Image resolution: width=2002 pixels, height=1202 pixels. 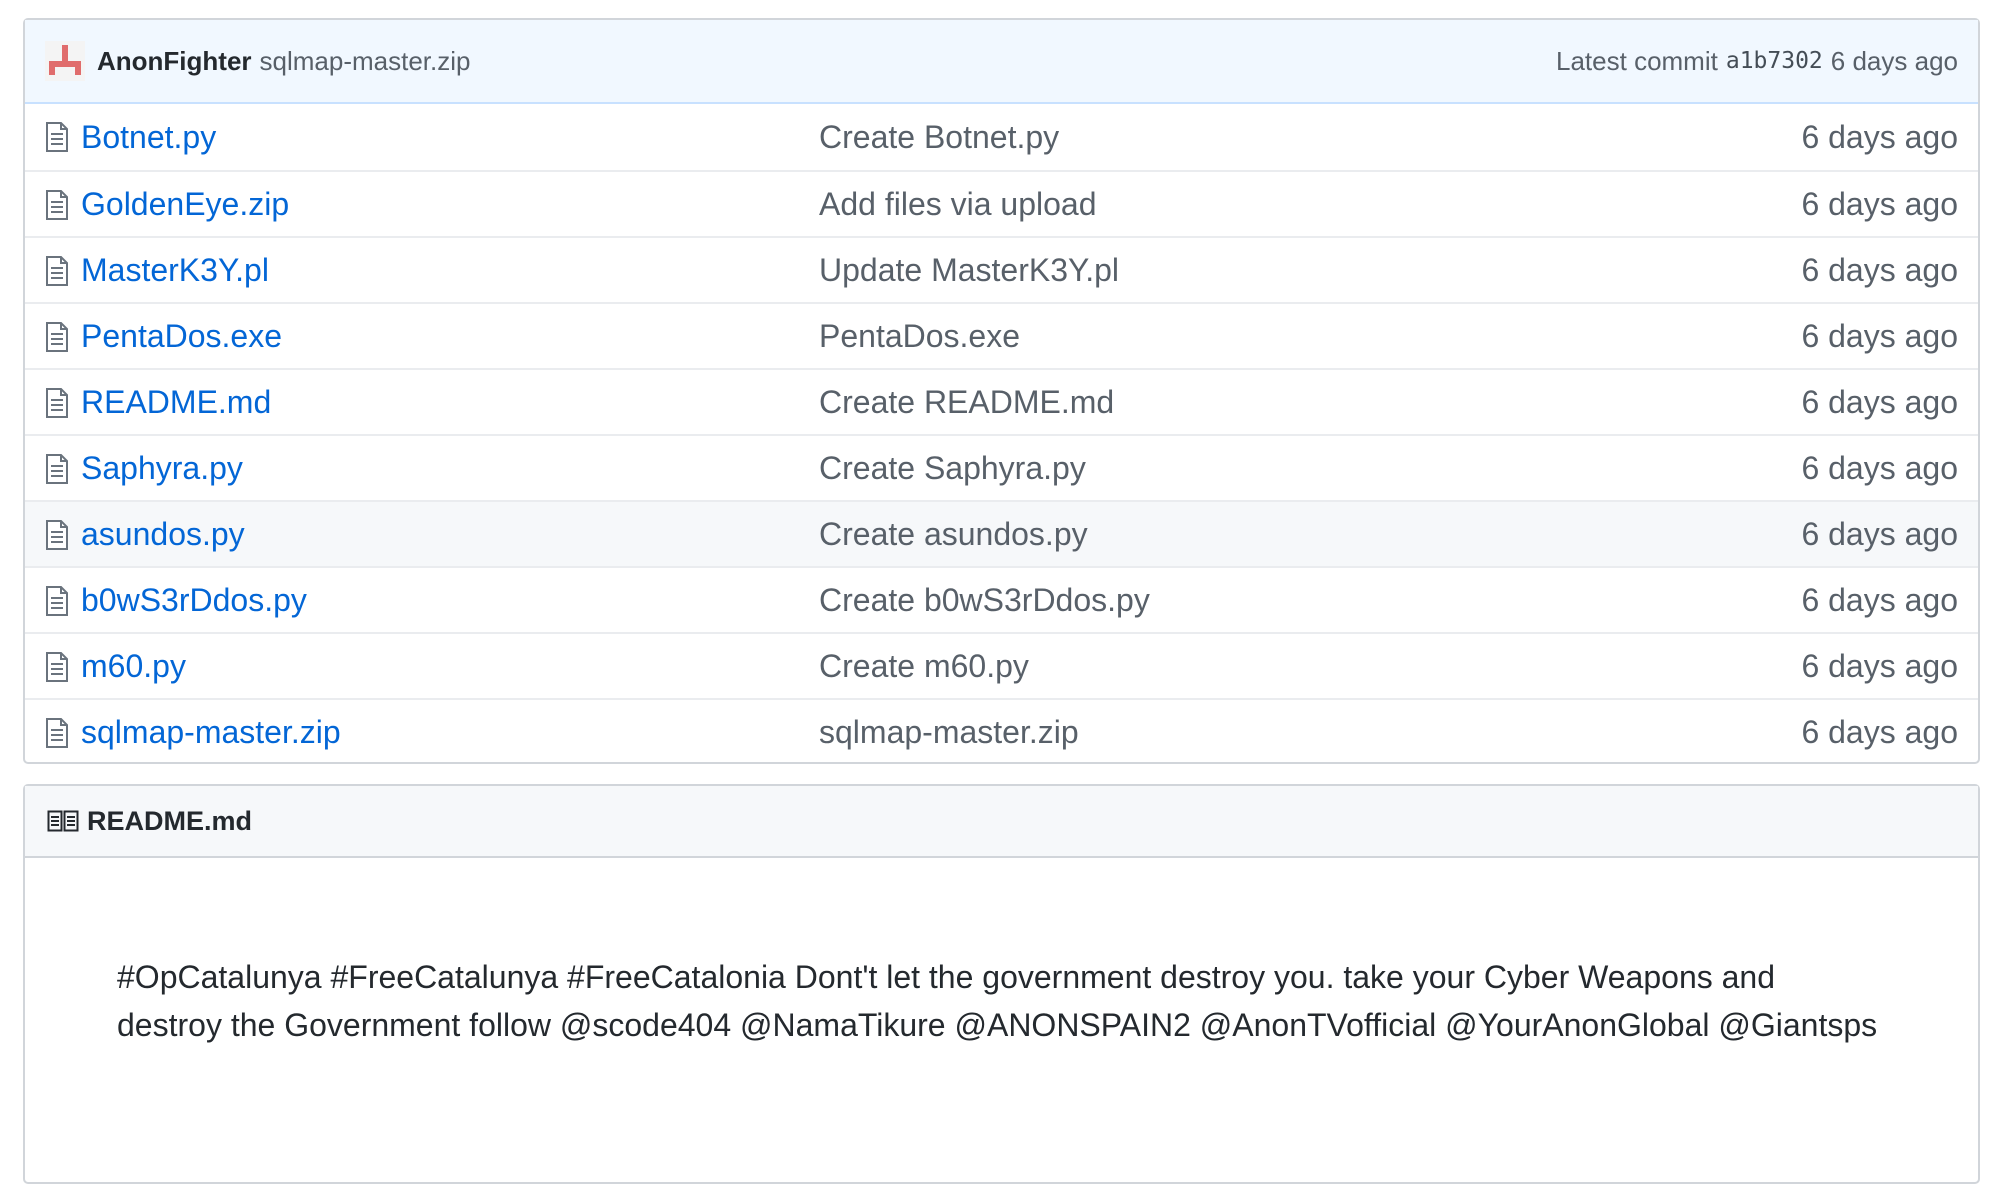 What do you see at coordinates (211, 732) in the screenshot?
I see `file-name-link: sqlmap-master.zip` at bounding box center [211, 732].